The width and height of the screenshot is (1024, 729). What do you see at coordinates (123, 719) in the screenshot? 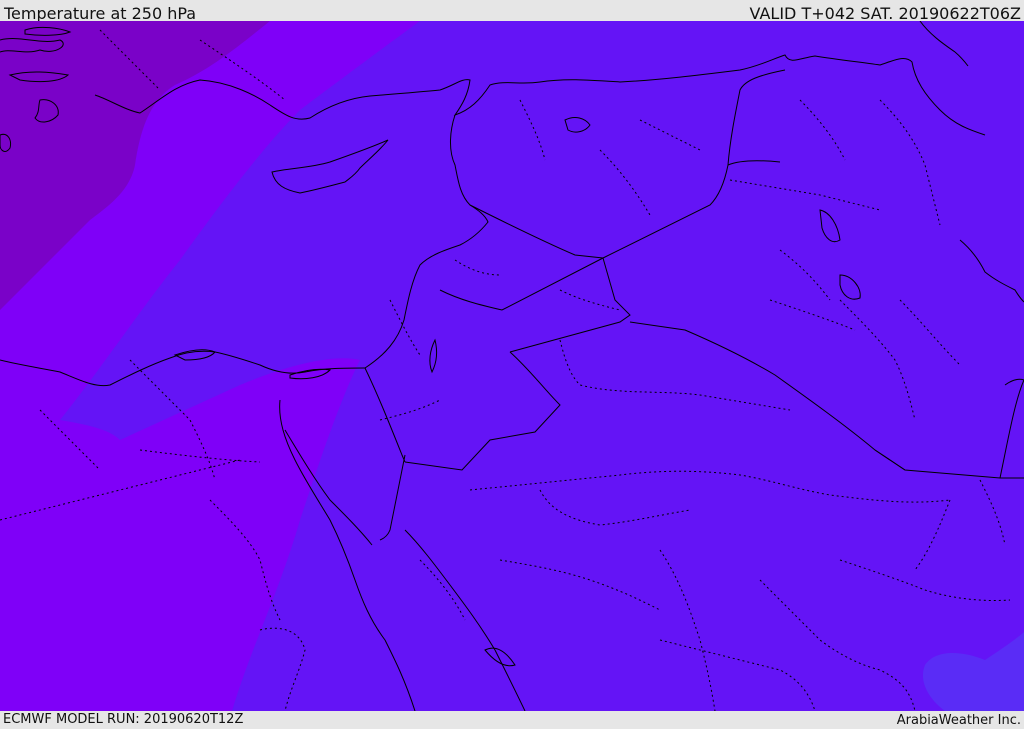
I see `model-run: ECMWF MODEL RUN: 20190620T12Z` at bounding box center [123, 719].